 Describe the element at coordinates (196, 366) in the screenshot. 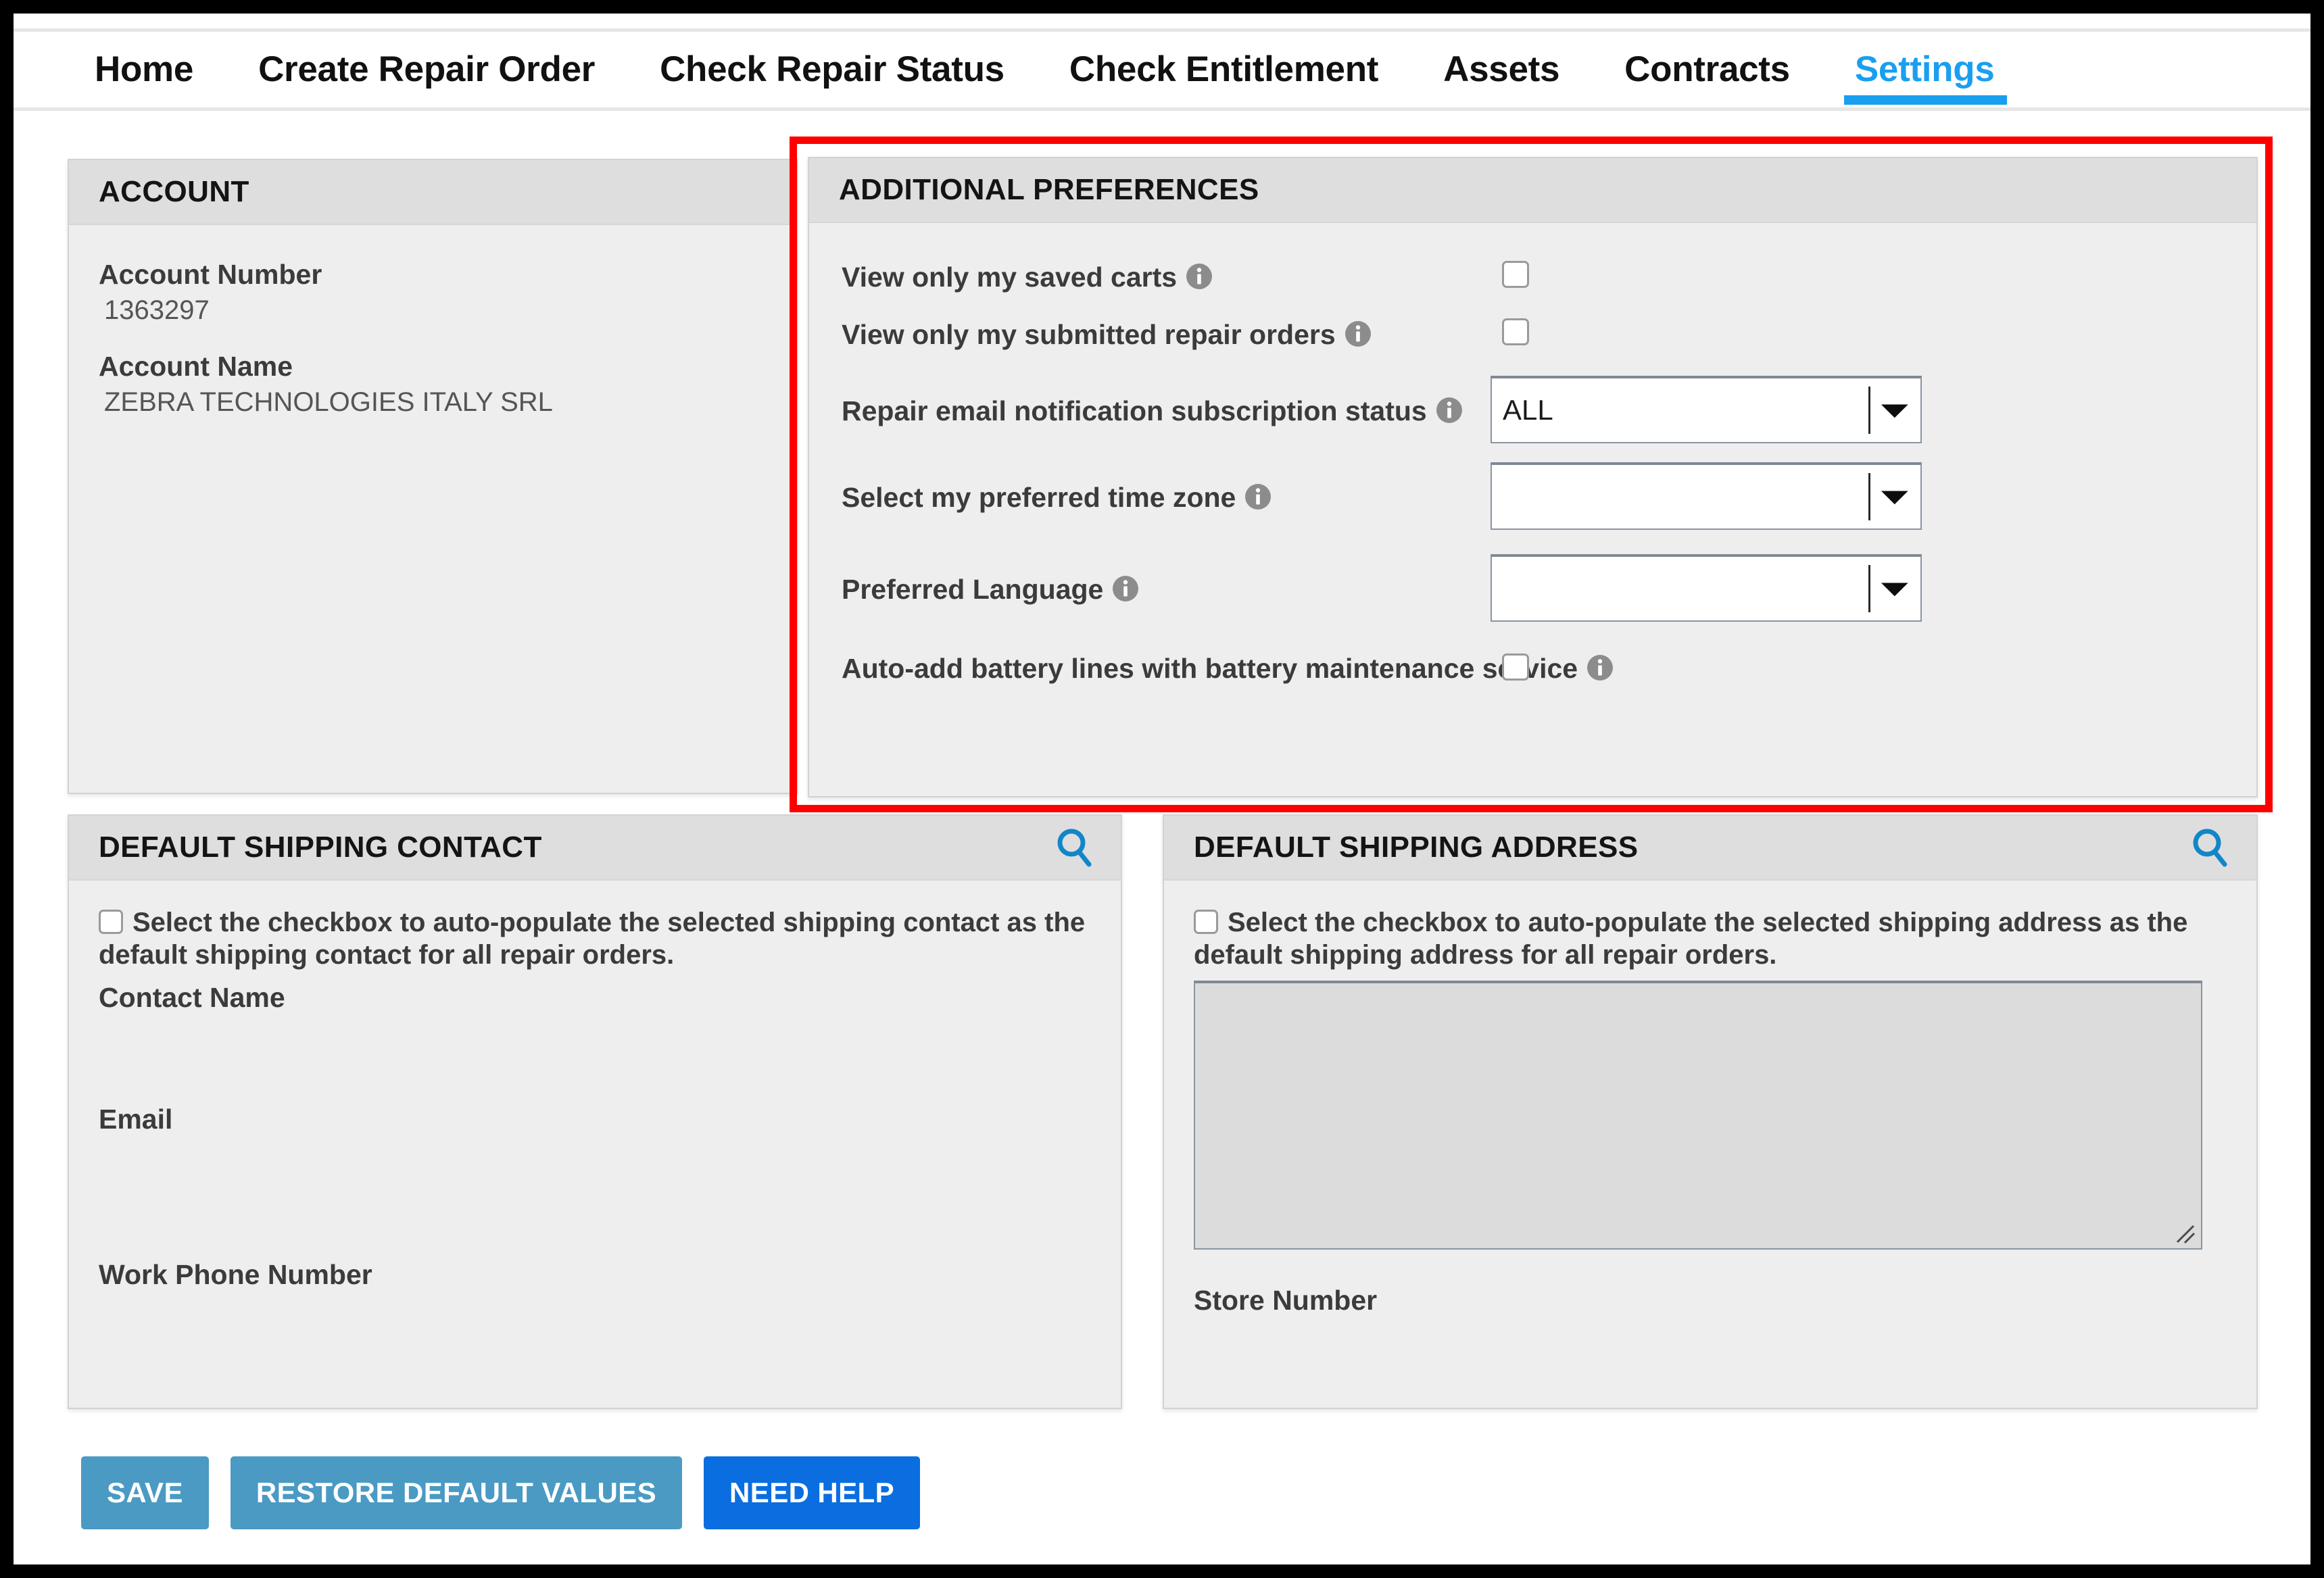

I see `account-name-label: Account Name` at that location.